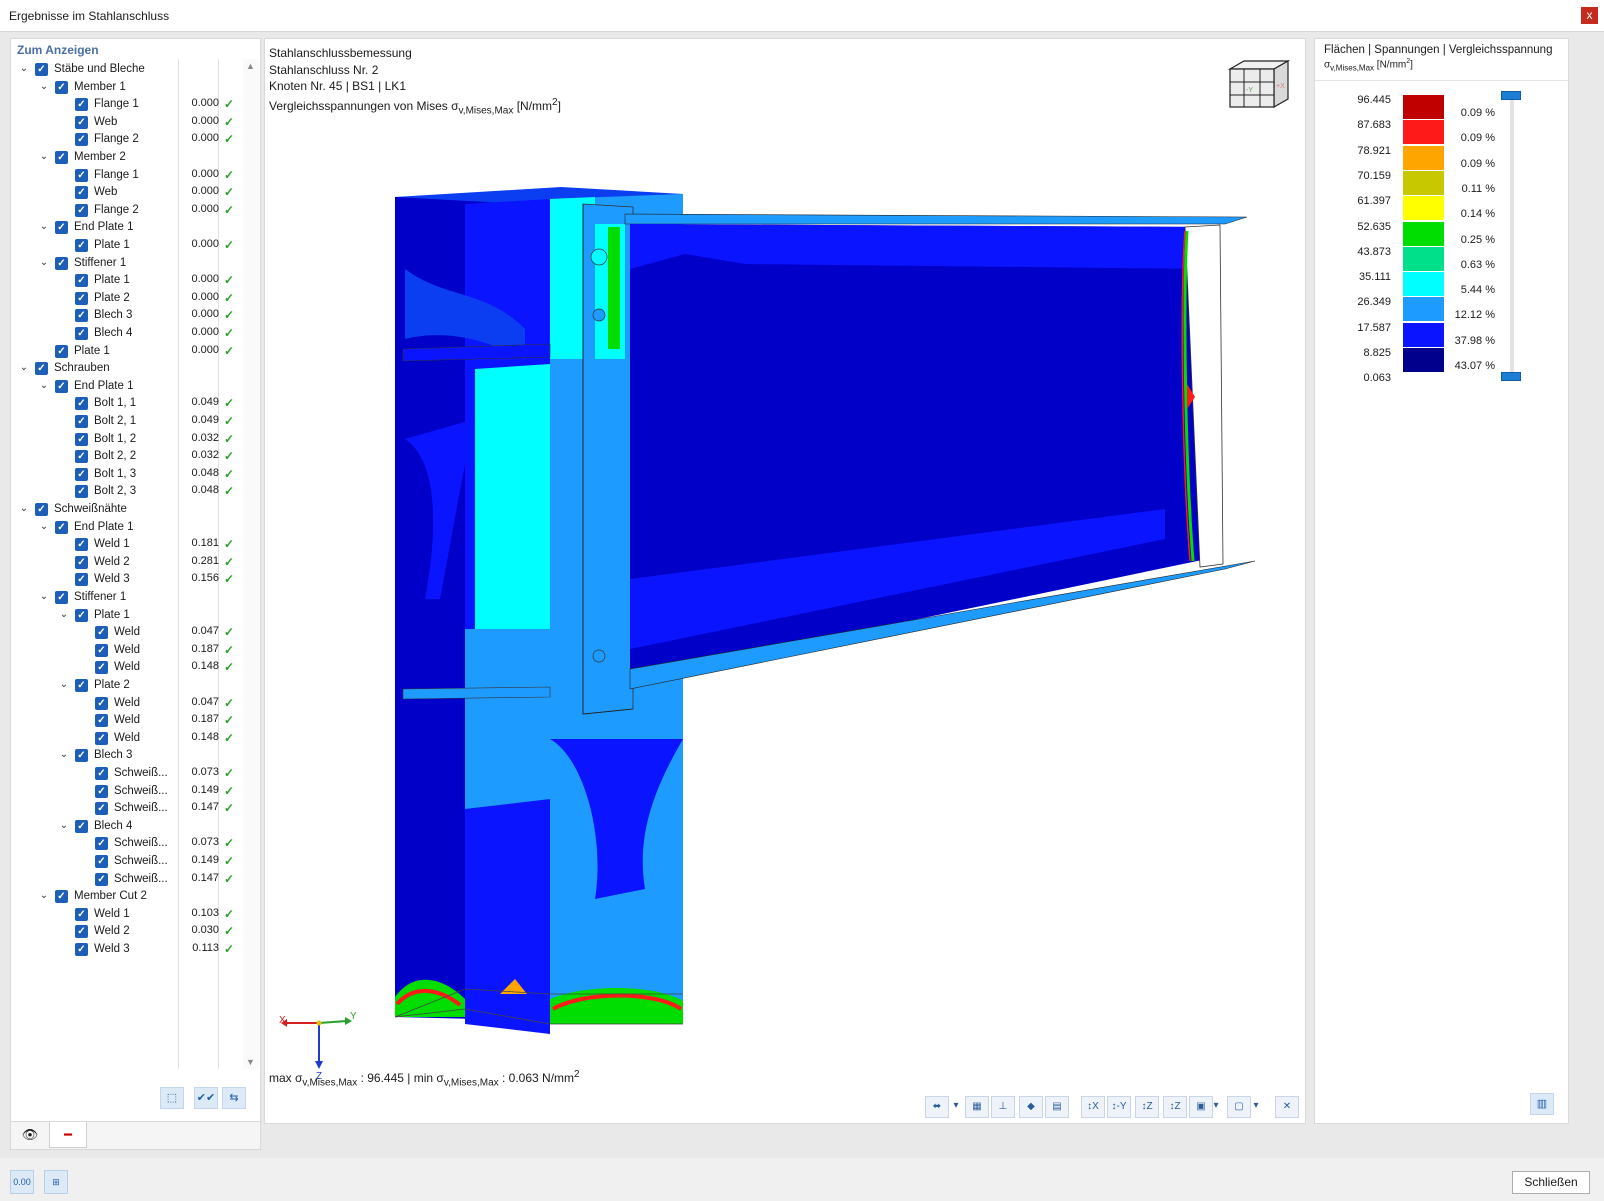  What do you see at coordinates (206, 1098) in the screenshot?
I see `check-all-icon: ✔✔` at bounding box center [206, 1098].